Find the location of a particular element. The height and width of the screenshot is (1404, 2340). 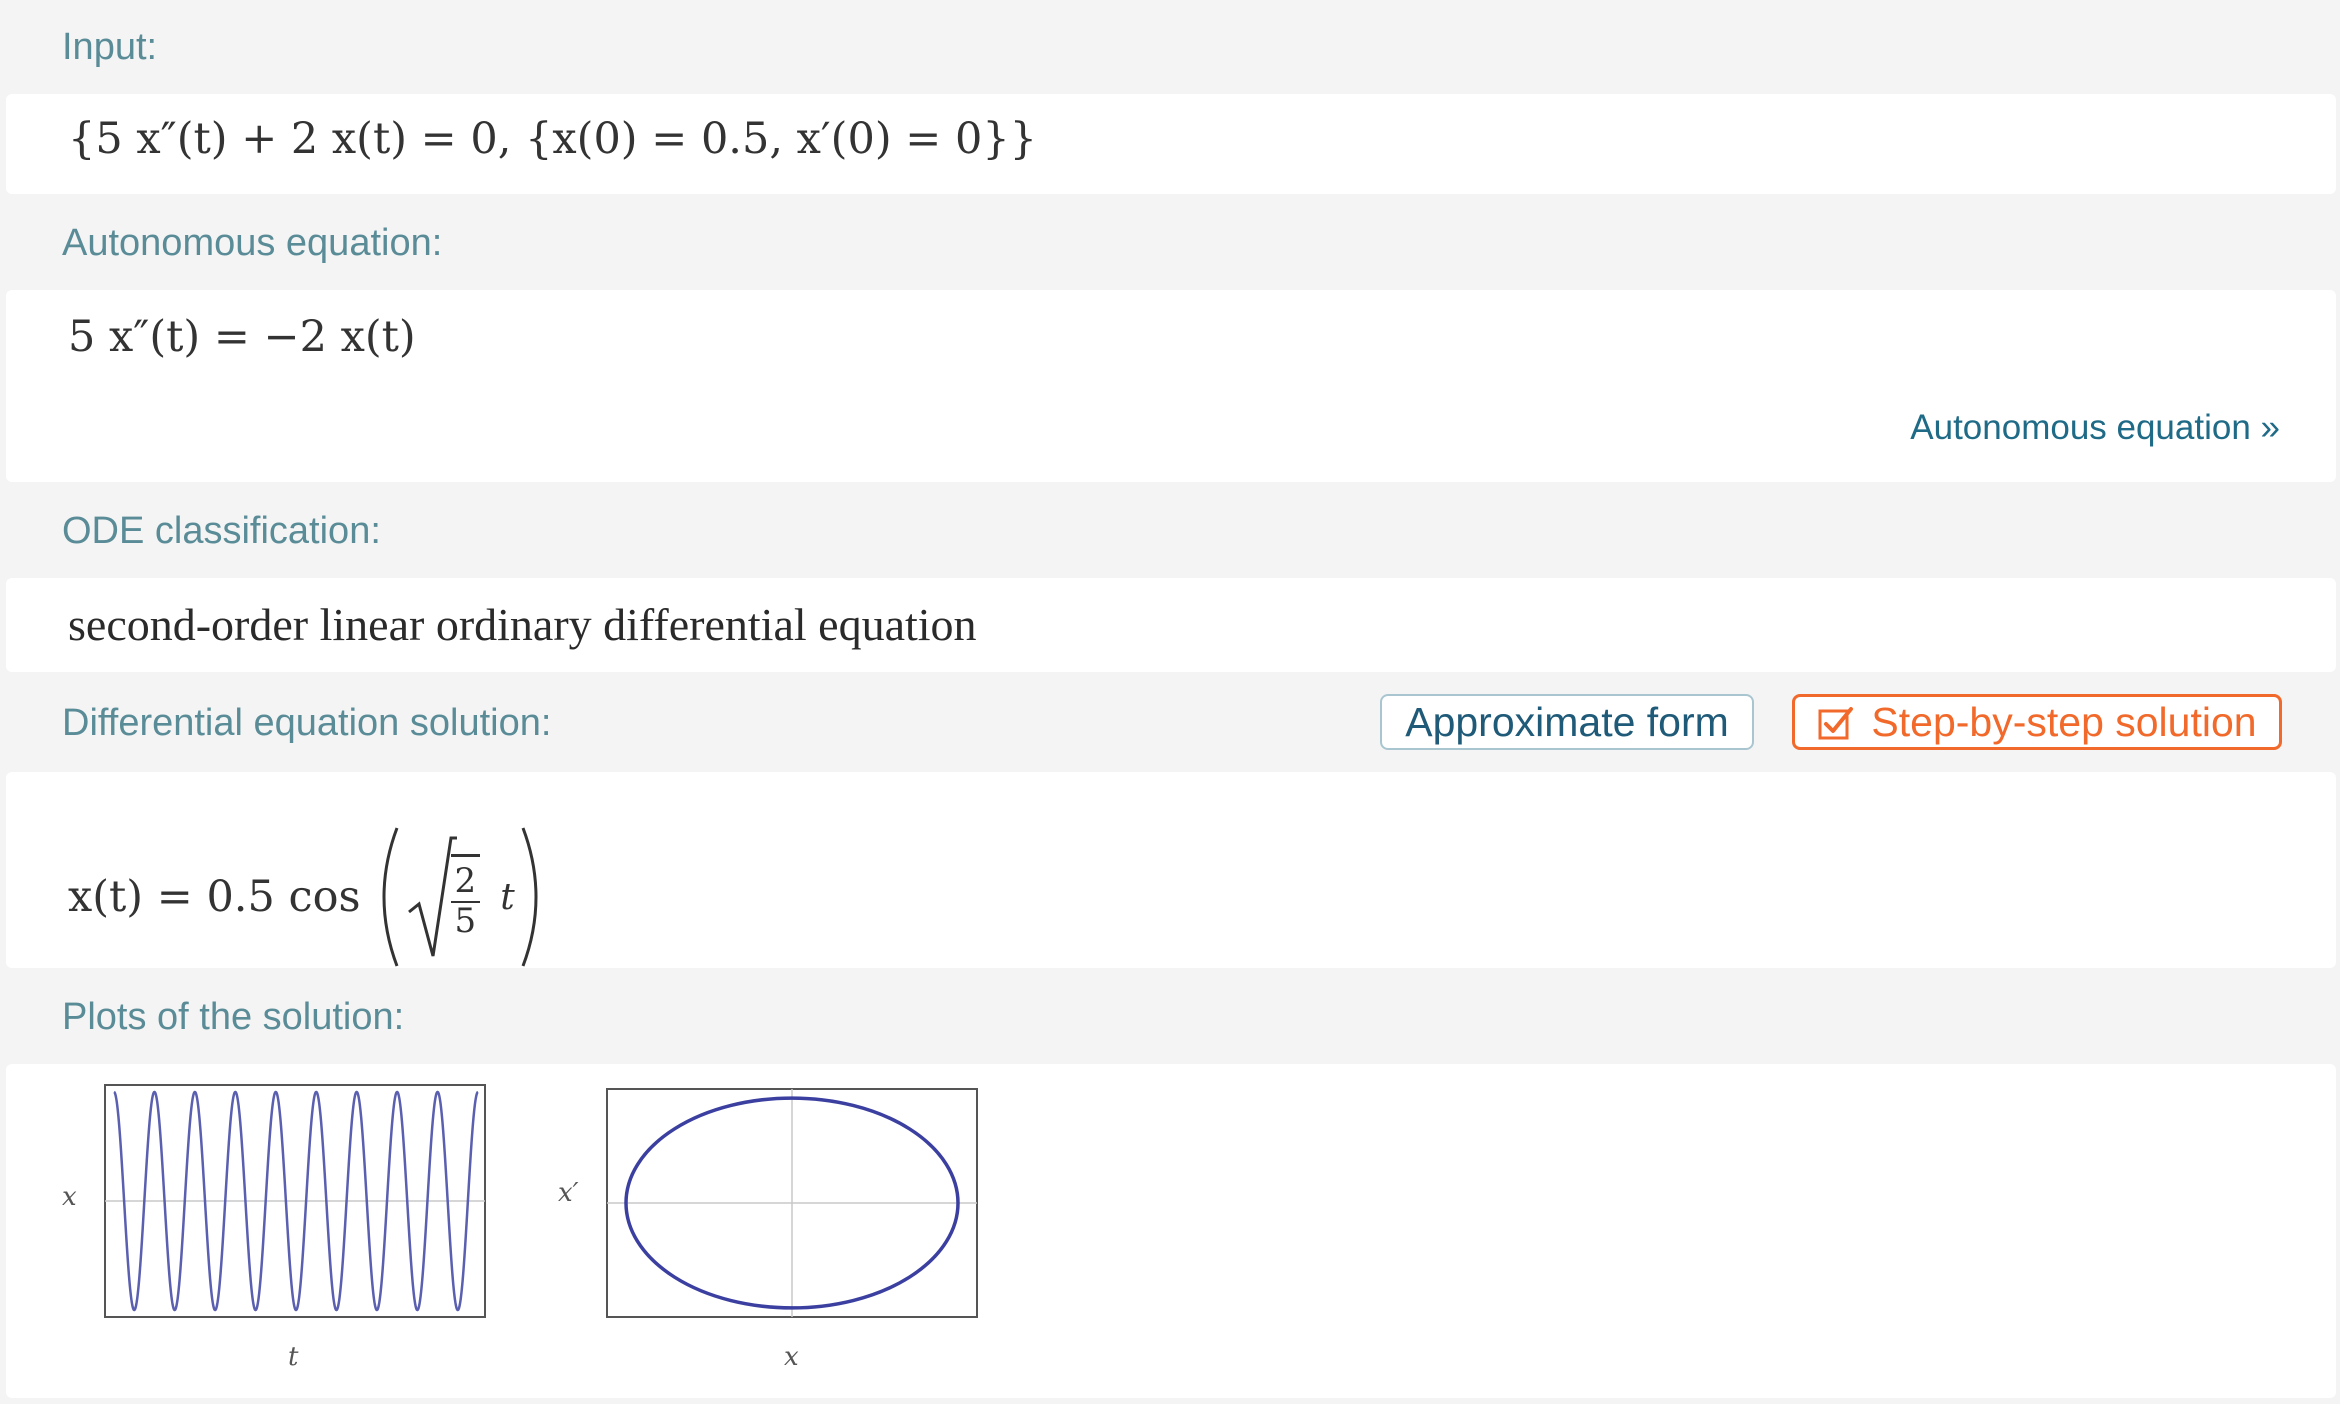

plot2-ylabel: x′ is located at coordinates (568, 1193).